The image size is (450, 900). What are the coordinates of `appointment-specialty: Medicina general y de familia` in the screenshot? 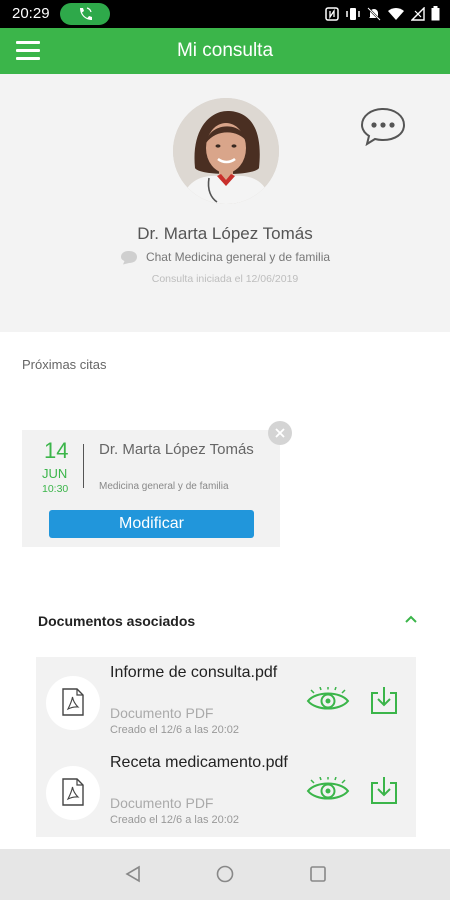 It's located at (164, 486).